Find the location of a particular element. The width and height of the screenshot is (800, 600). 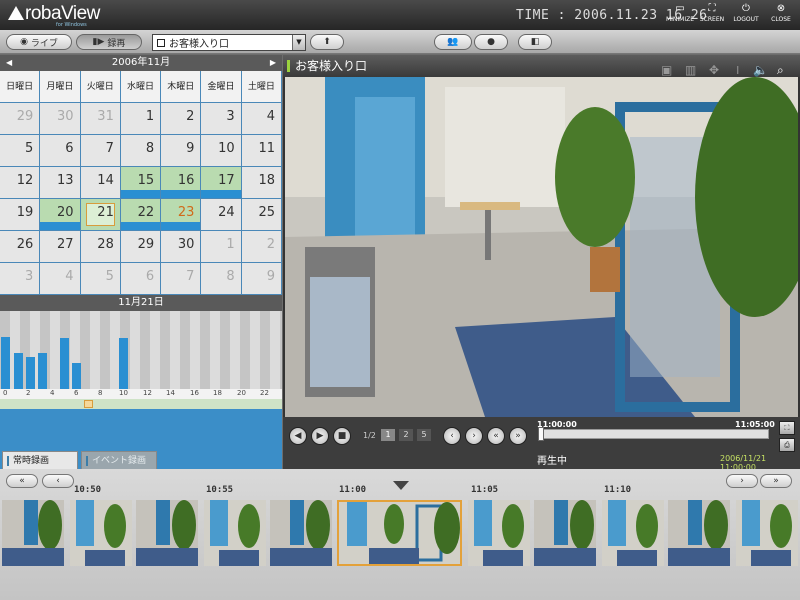

multi-user-button: 👥 is located at coordinates (453, 42).